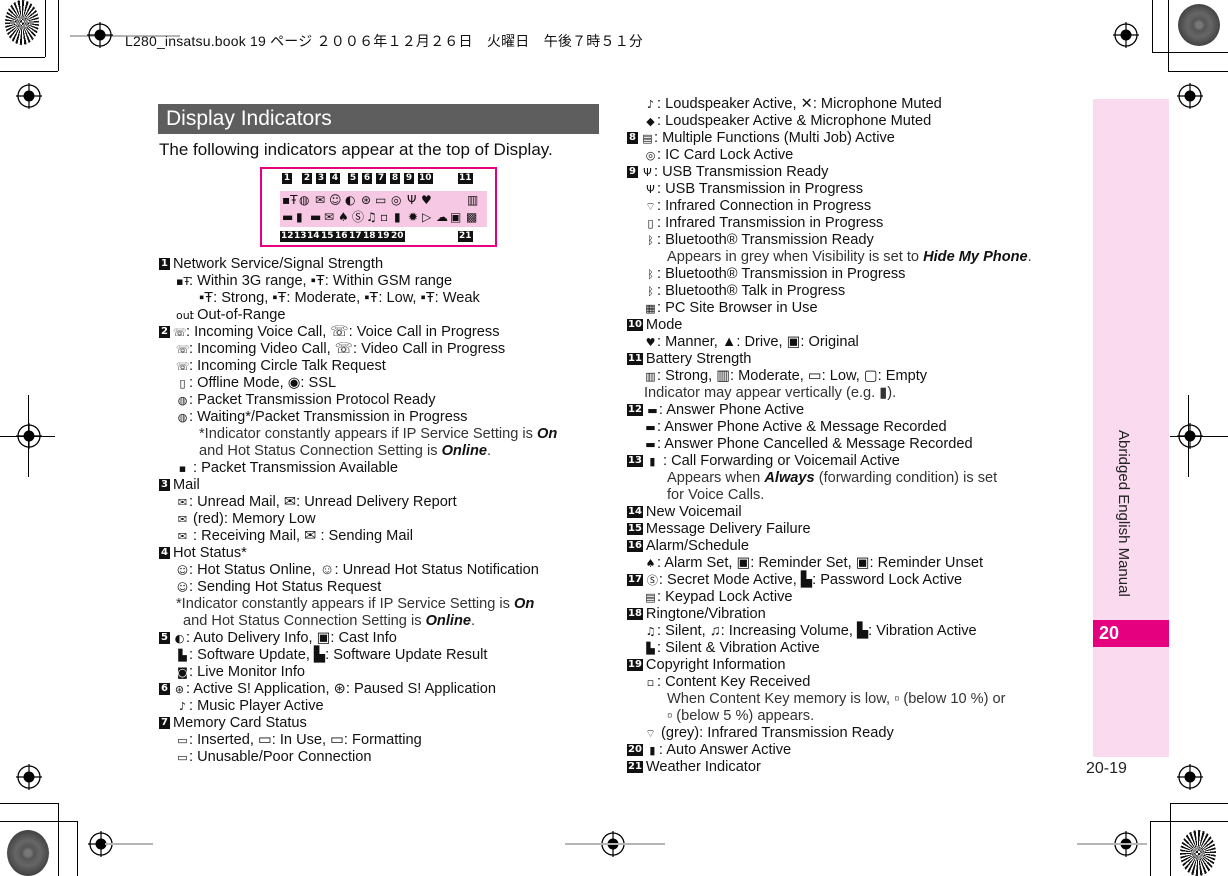 The height and width of the screenshot is (876, 1228). What do you see at coordinates (632, 172) in the screenshot?
I see `item-number-badge: 9` at bounding box center [632, 172].